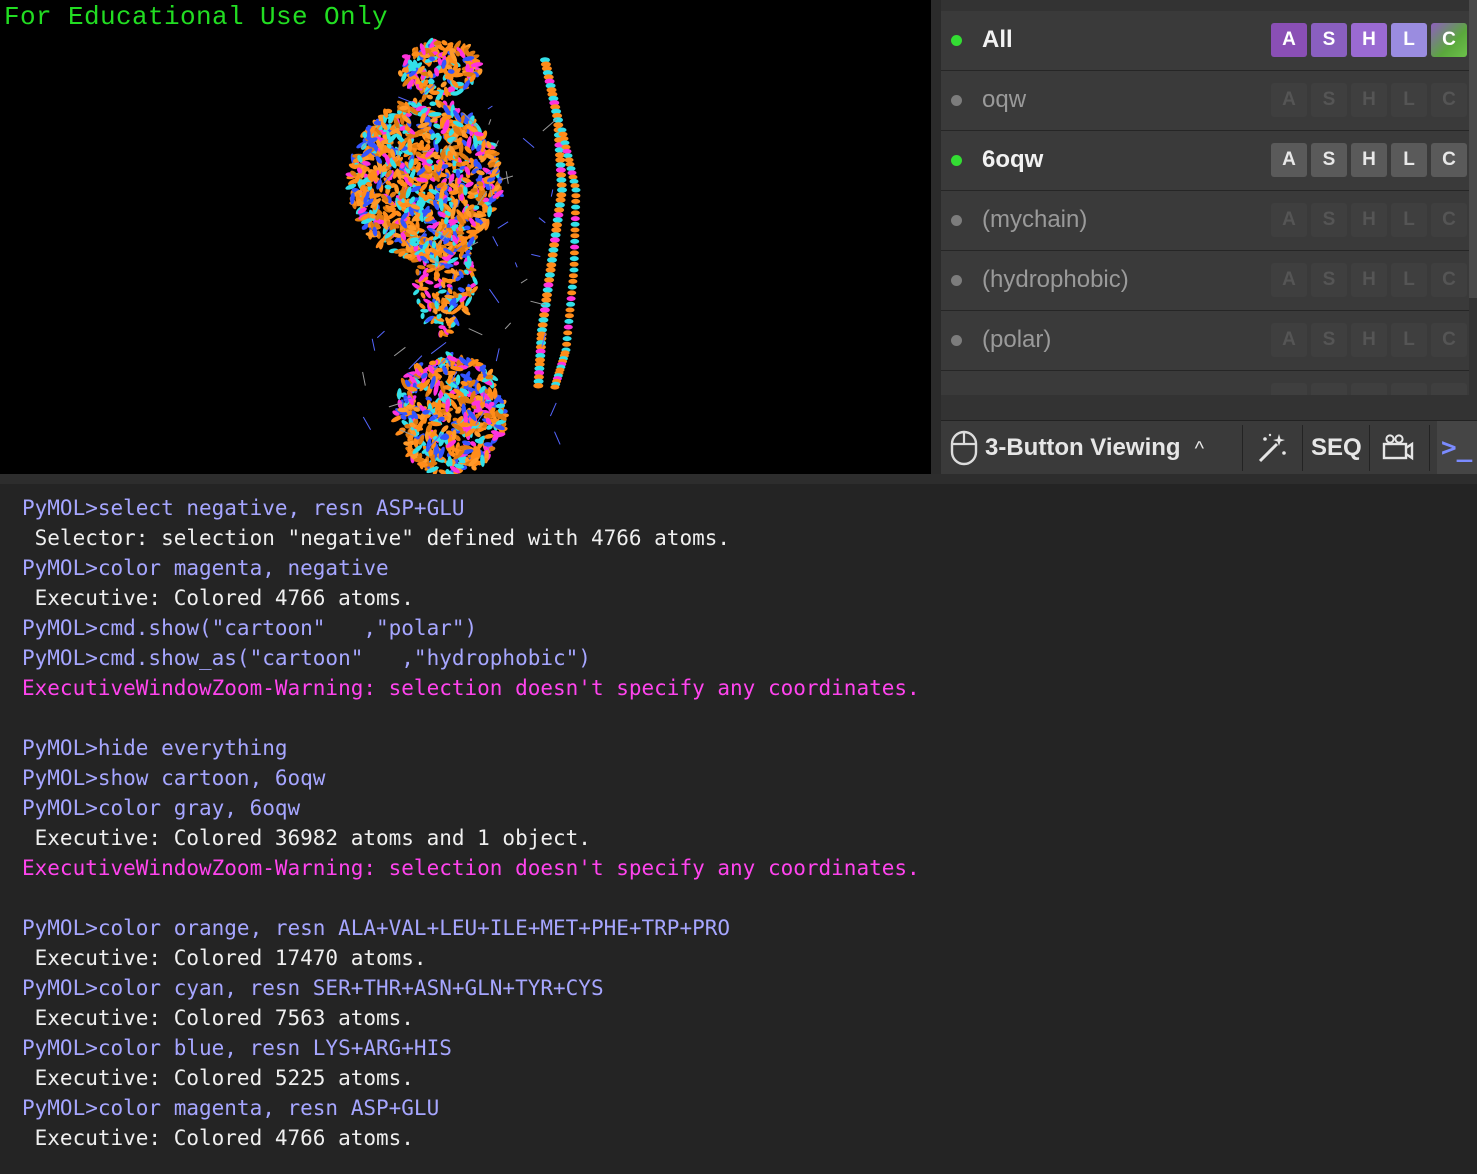 The image size is (1477, 1174). Describe the element at coordinates (1209, 447) in the screenshot. I see `bottom-toolbar: 3-Button Viewing ^ SEQ >_` at that location.